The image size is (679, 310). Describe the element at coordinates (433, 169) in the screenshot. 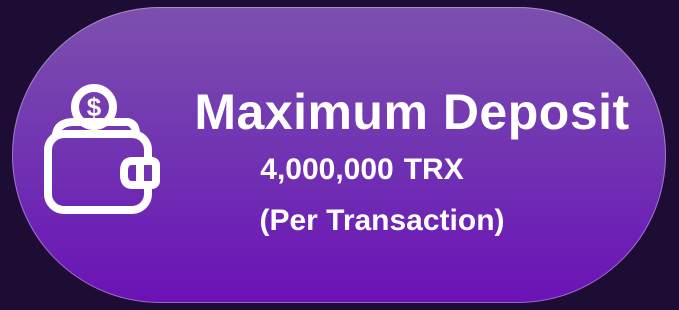

I see `currency-label: TRX` at that location.